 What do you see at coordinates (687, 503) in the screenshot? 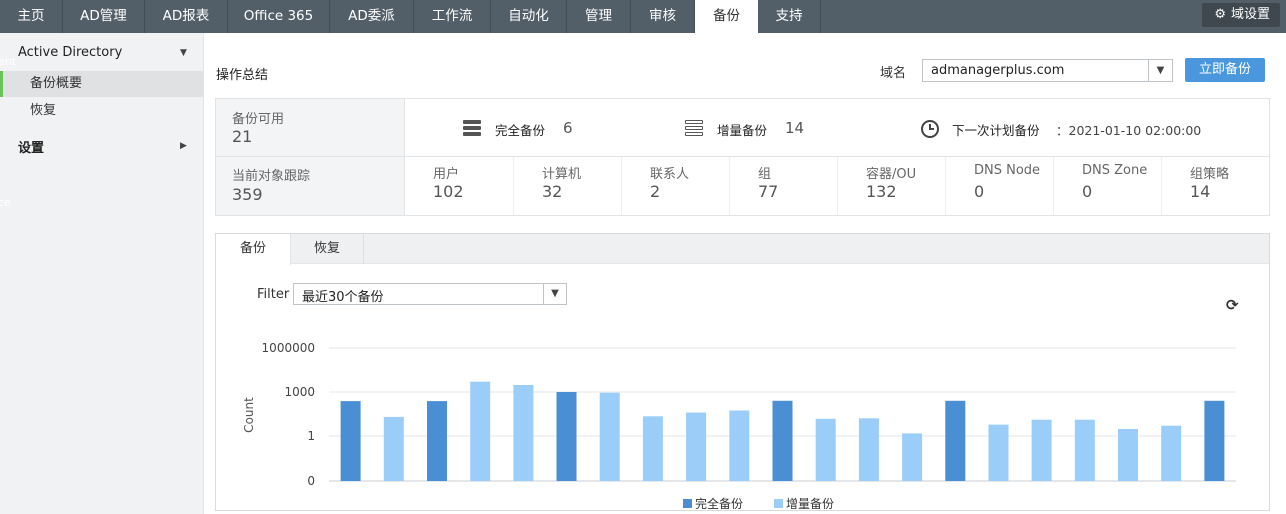
I see `legend-full-backup-swatch` at bounding box center [687, 503].